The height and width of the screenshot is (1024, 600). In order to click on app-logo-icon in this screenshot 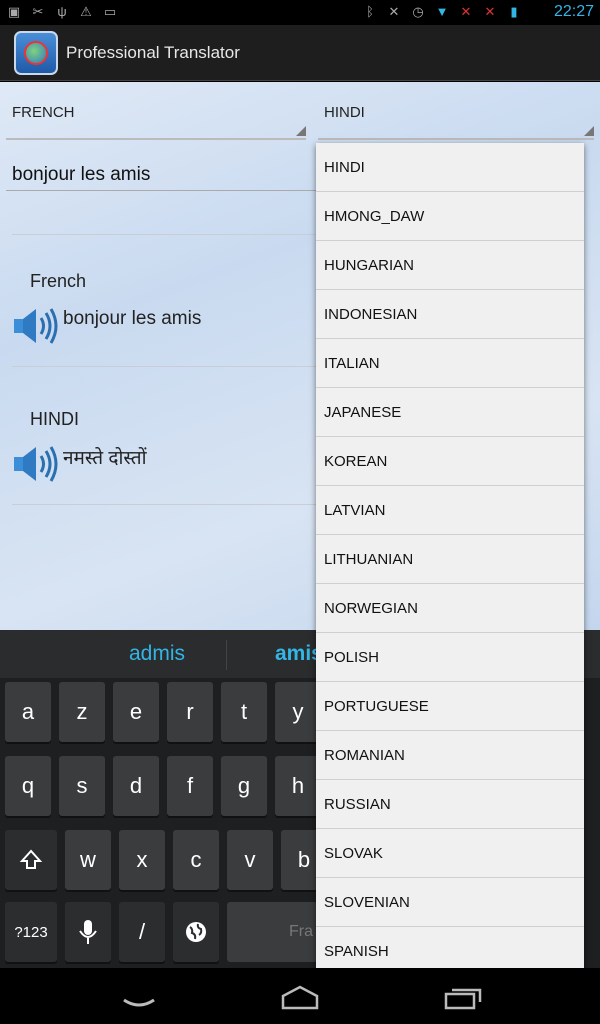, I will do `click(36, 53)`.